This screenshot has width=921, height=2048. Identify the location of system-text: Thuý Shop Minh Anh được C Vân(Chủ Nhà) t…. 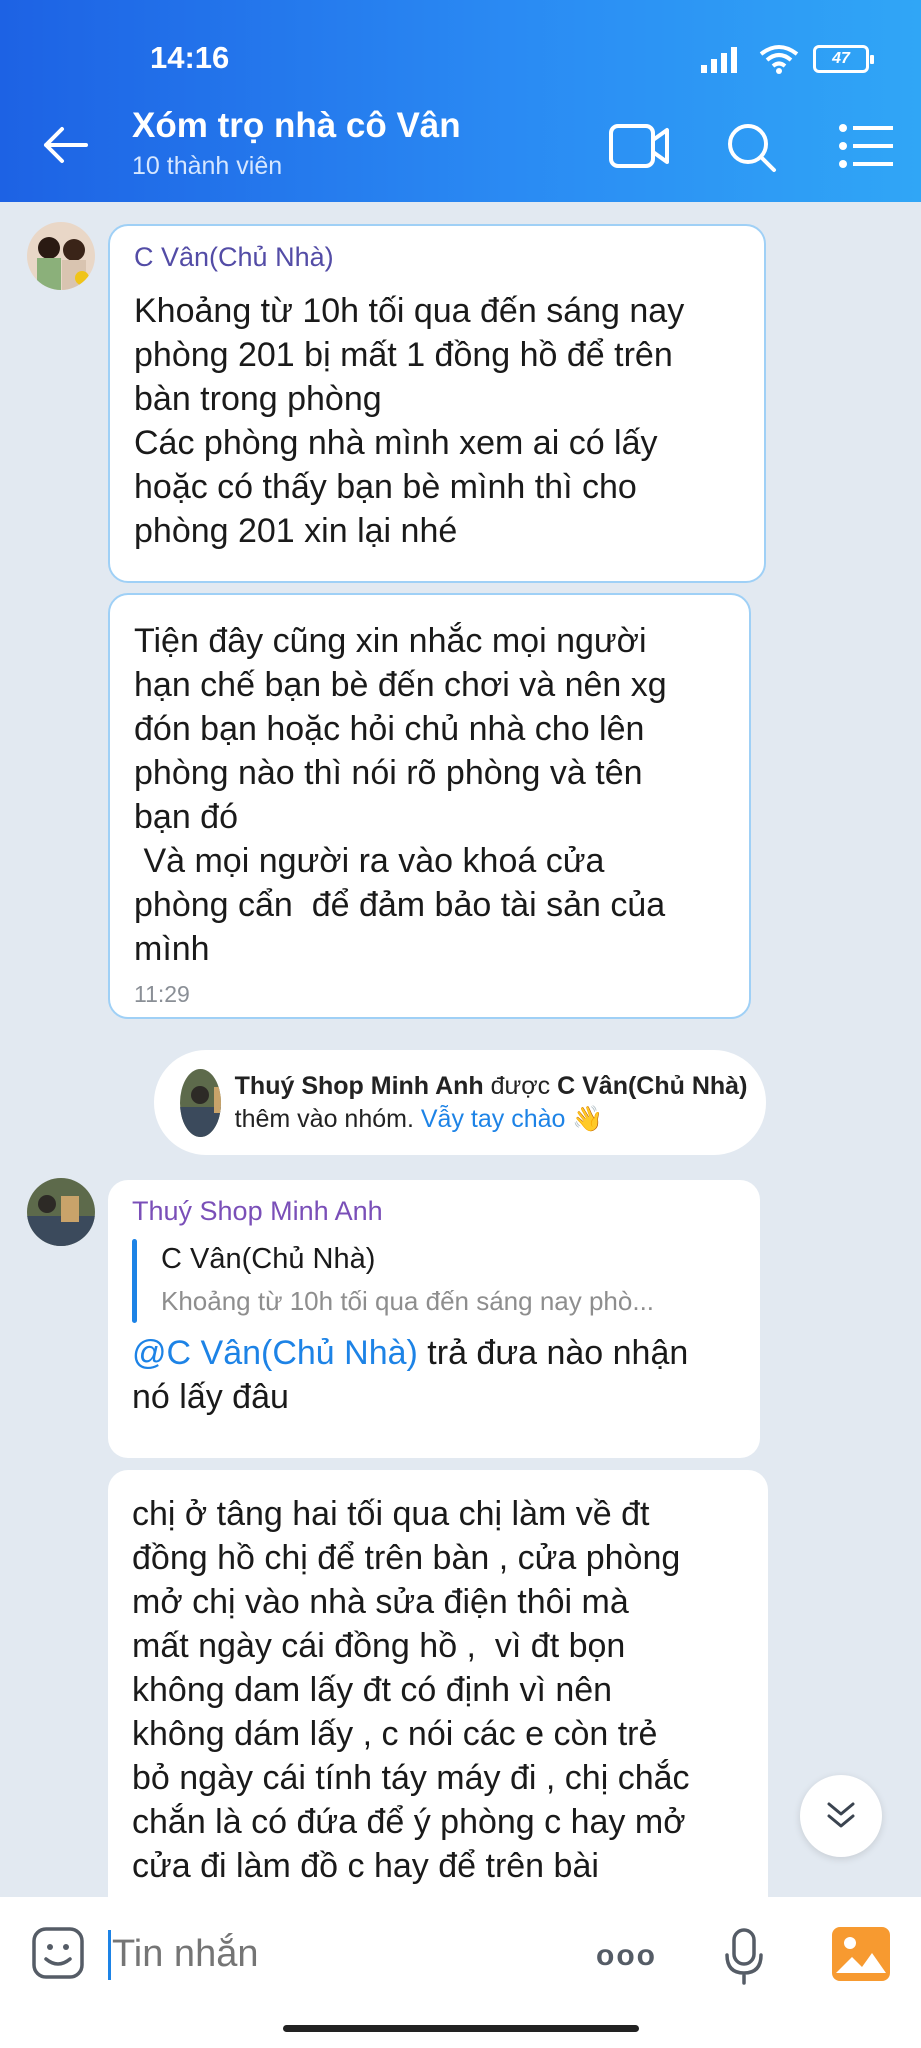
(500, 1103).